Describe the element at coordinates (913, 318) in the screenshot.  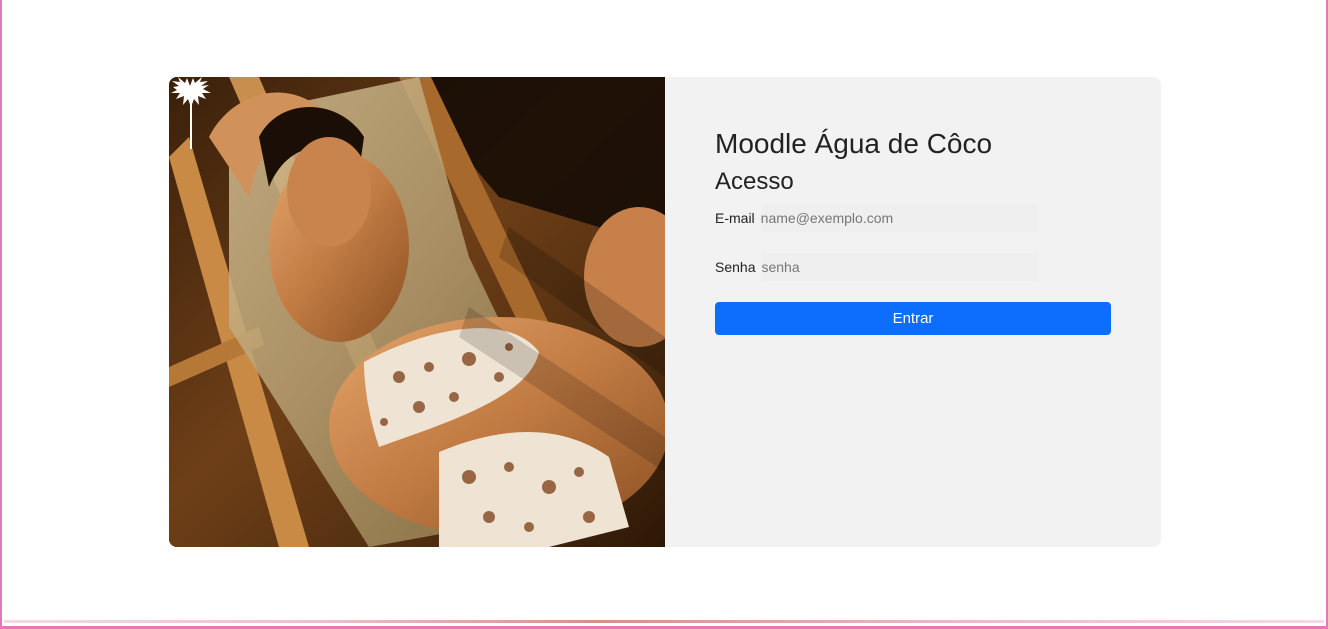
I see `login-button: Entrar` at that location.